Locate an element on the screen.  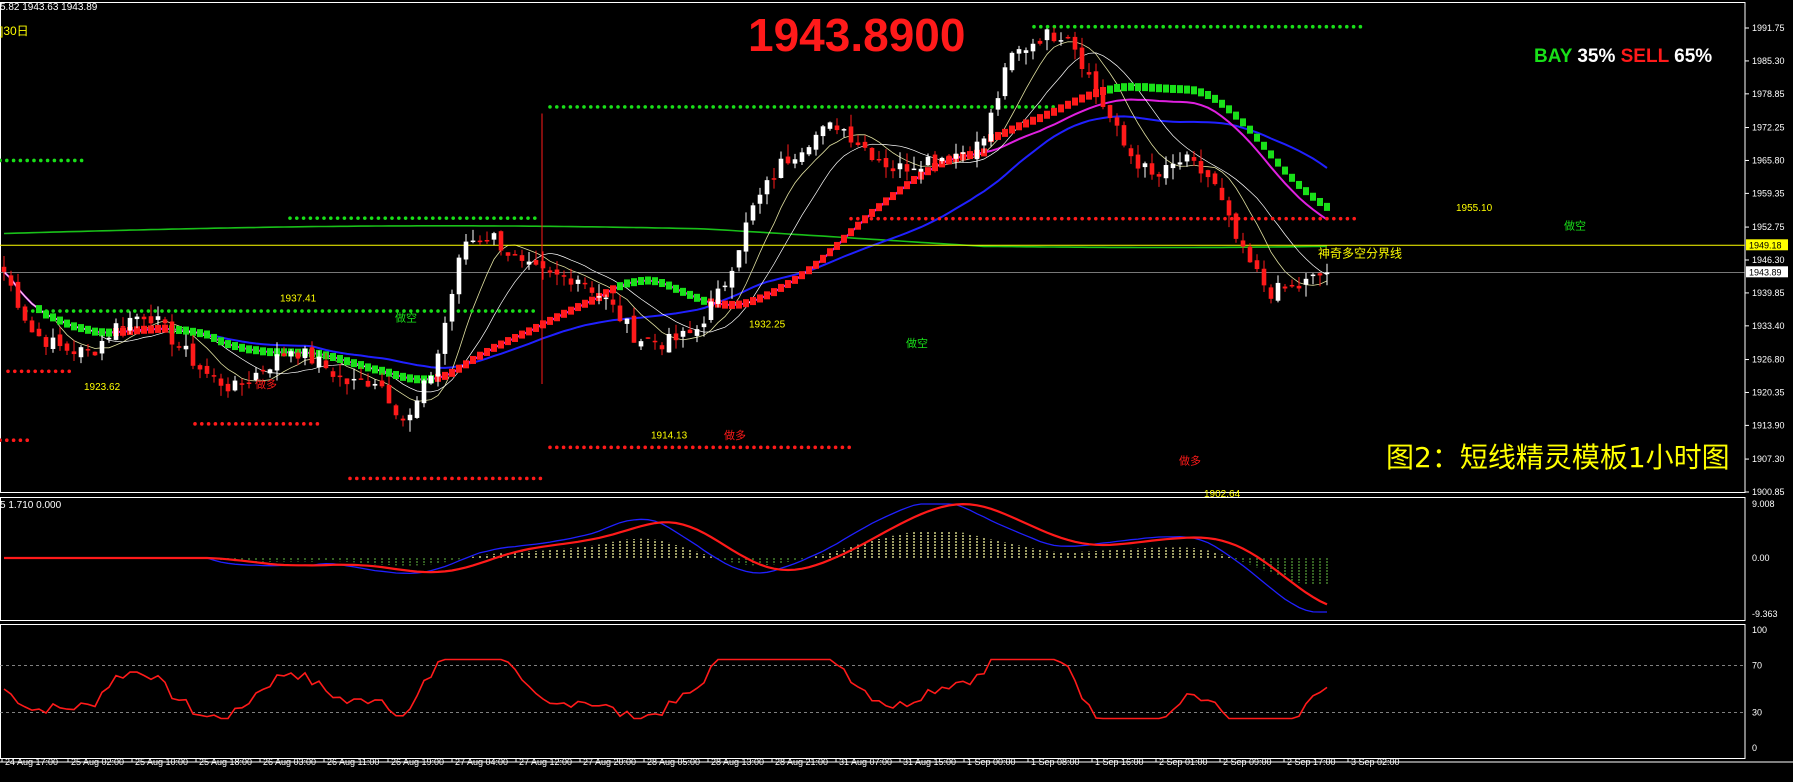
y-tick-label: 1913.90 is located at coordinates (1768, 425).